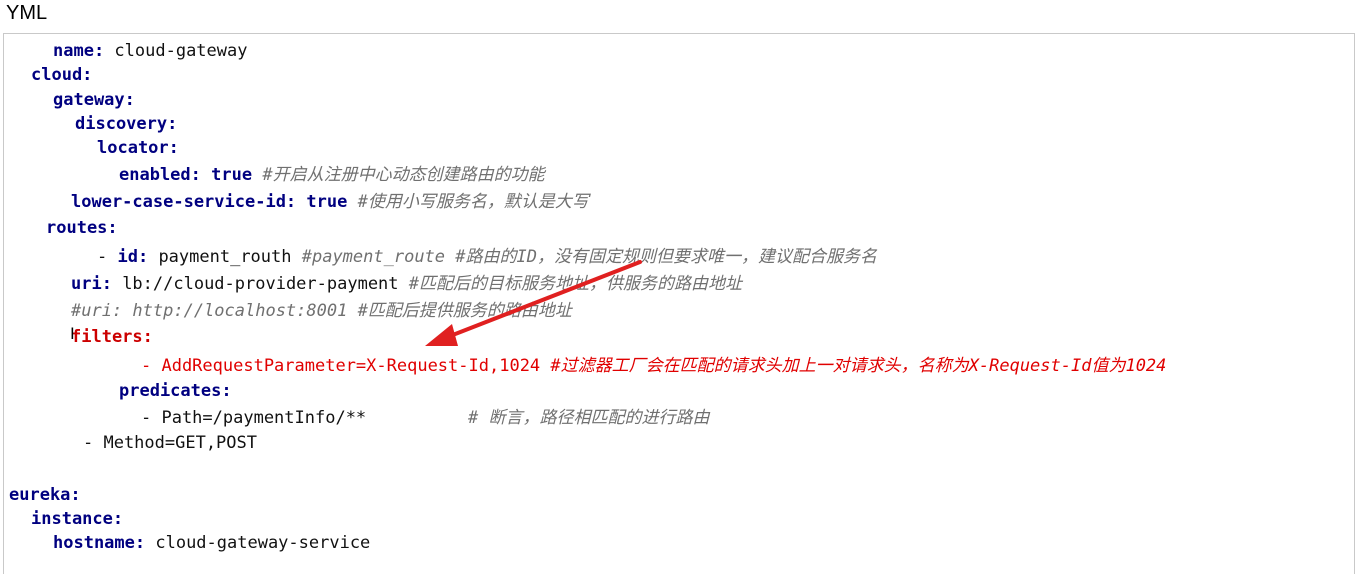 The height and width of the screenshot is (574, 1357). Describe the element at coordinates (184, 202) in the screenshot. I see `yaml-key: lower-case-service-id:` at that location.